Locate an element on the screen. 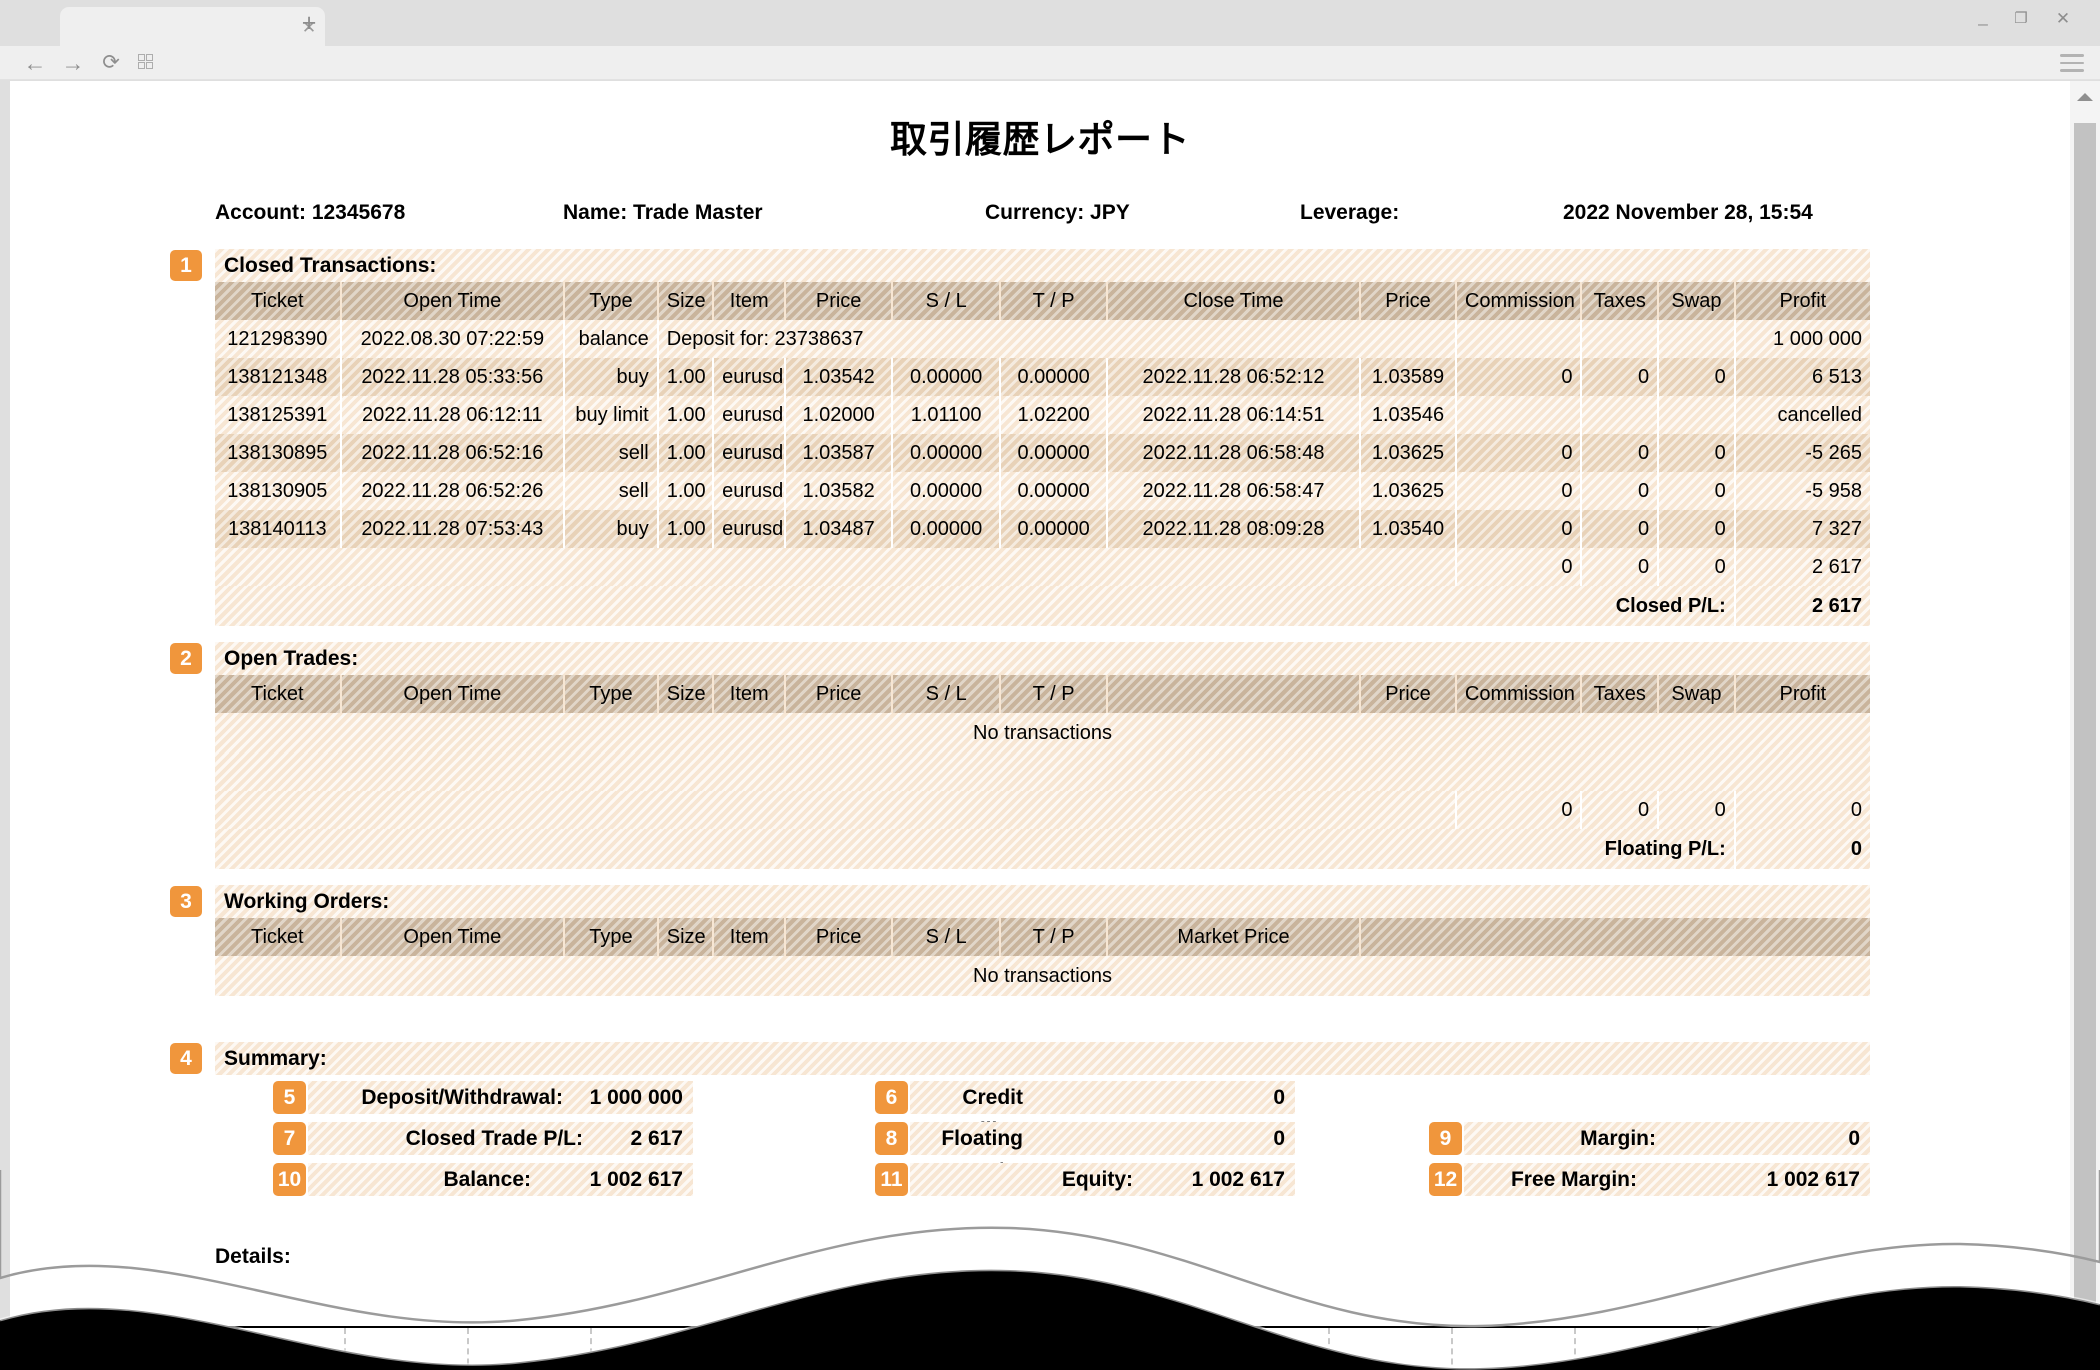  col-sl: S / L is located at coordinates (946, 301).